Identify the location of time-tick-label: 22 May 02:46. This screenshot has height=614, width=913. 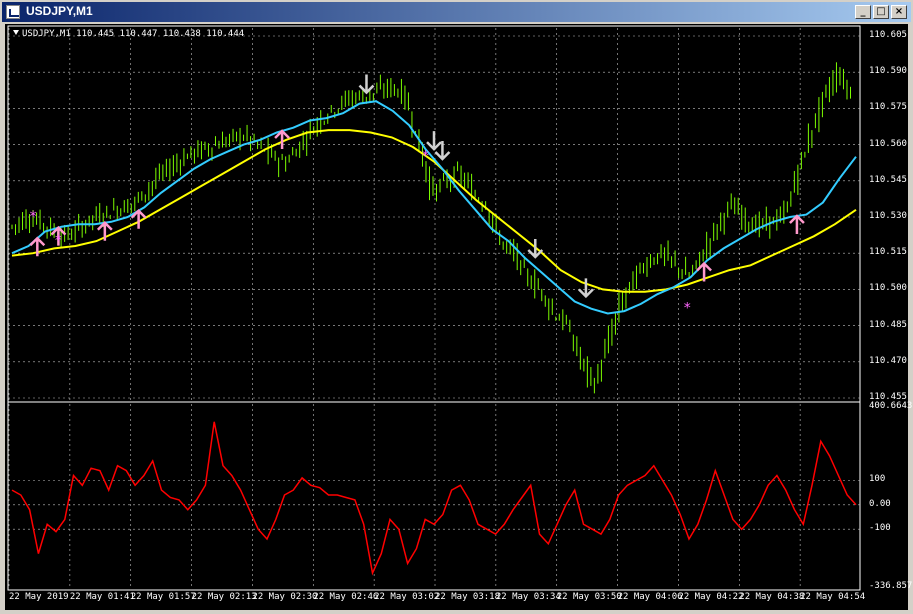
(346, 597).